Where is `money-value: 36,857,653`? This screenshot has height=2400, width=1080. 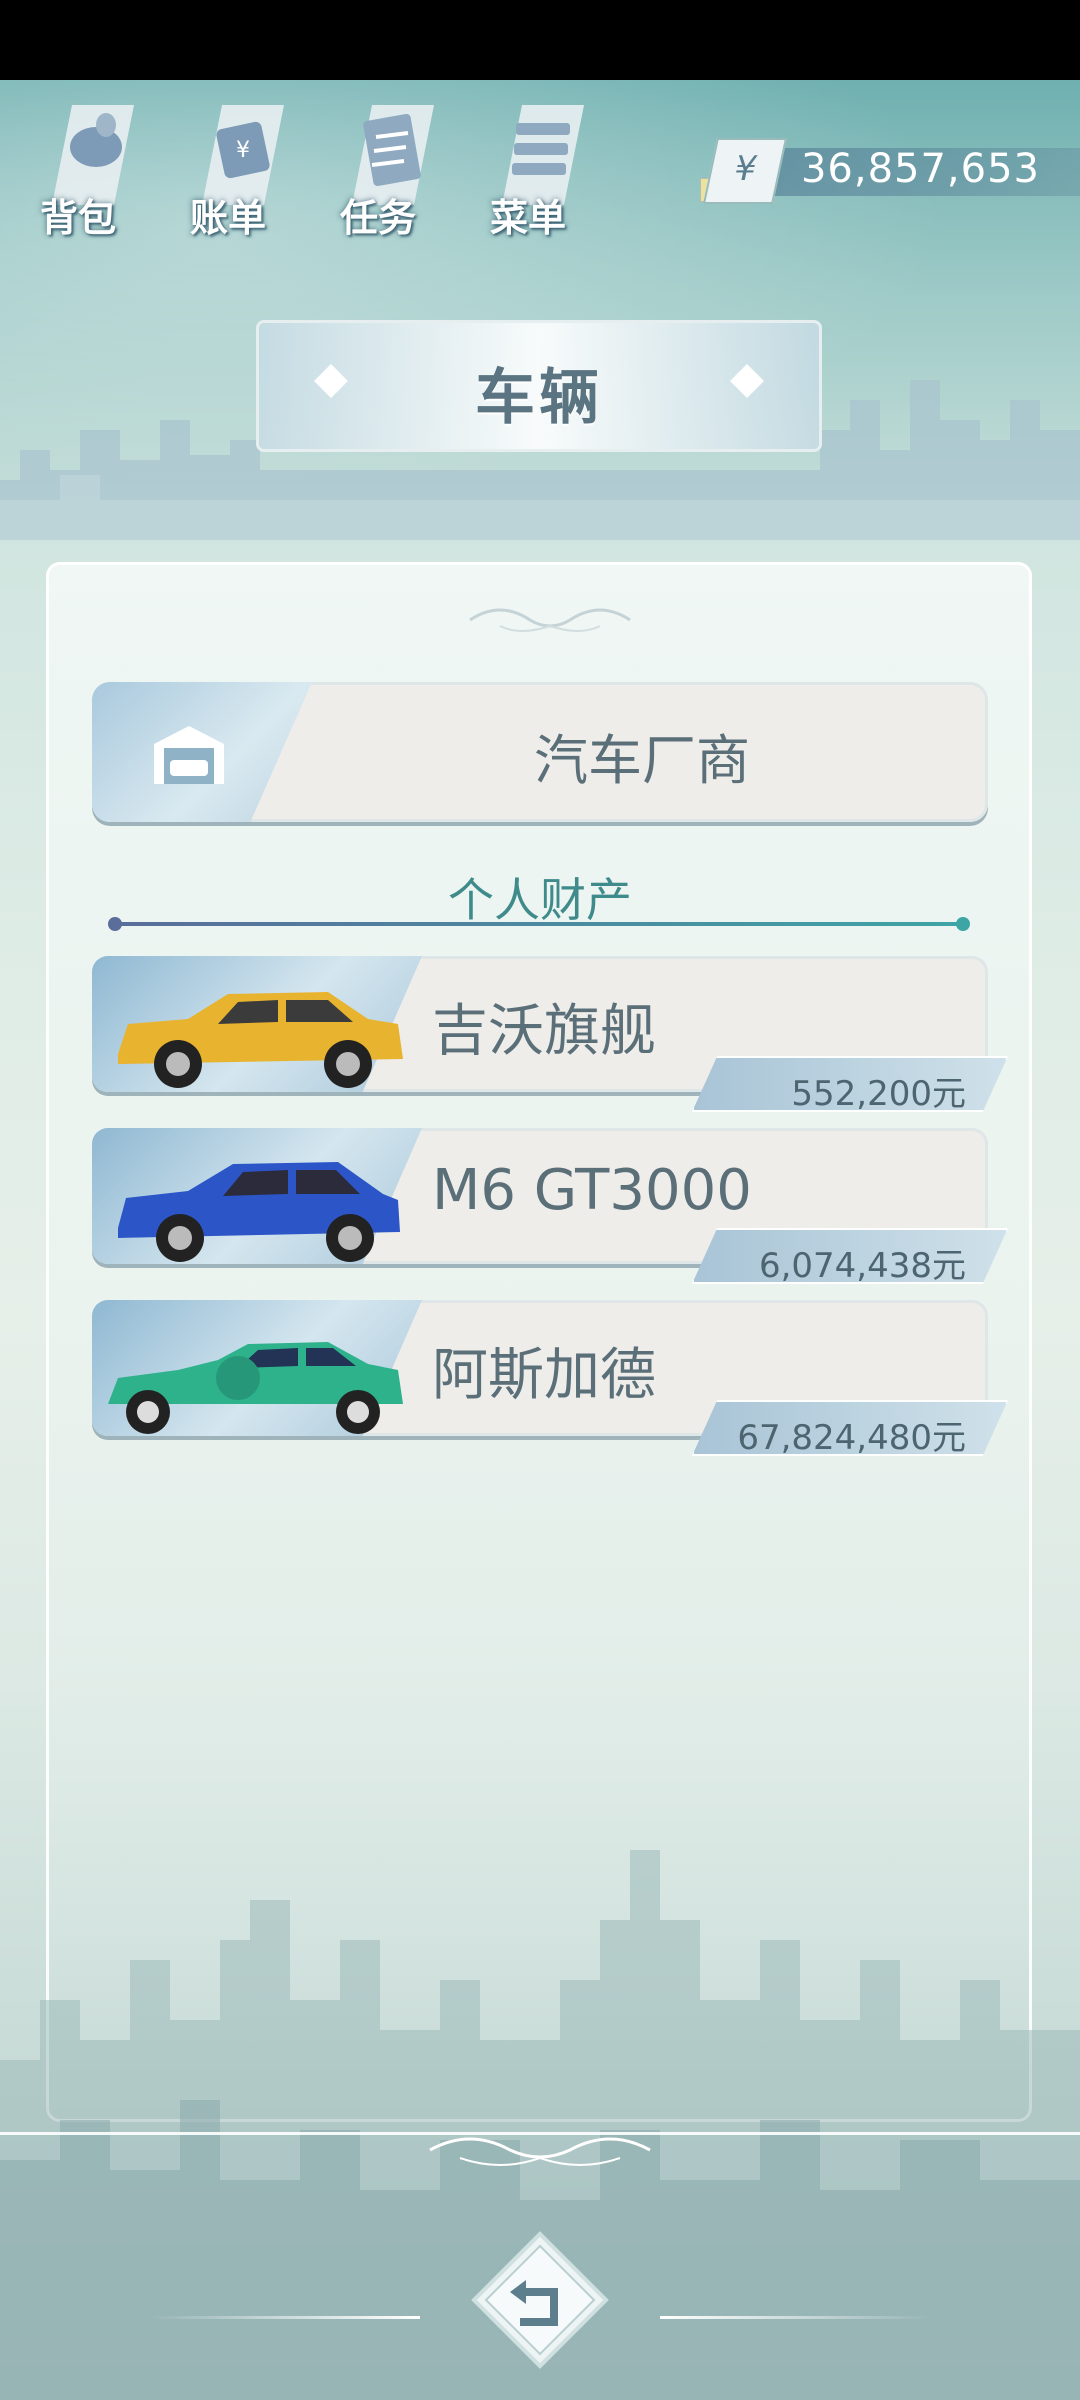
money-value: 36,857,653 is located at coordinates (920, 169).